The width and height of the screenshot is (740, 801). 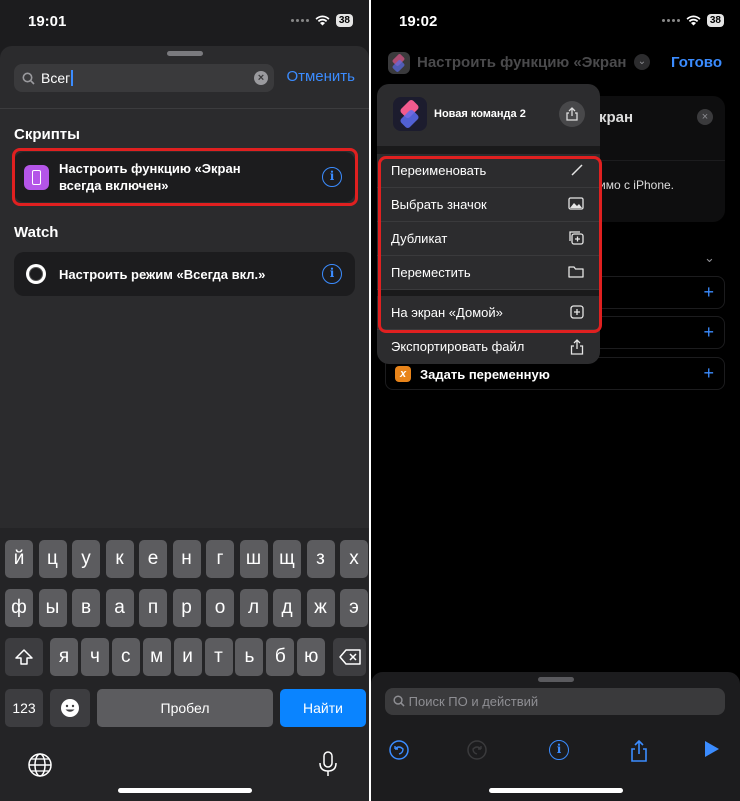 What do you see at coordinates (403, 374) in the screenshot?
I see `variable-icon: x` at bounding box center [403, 374].